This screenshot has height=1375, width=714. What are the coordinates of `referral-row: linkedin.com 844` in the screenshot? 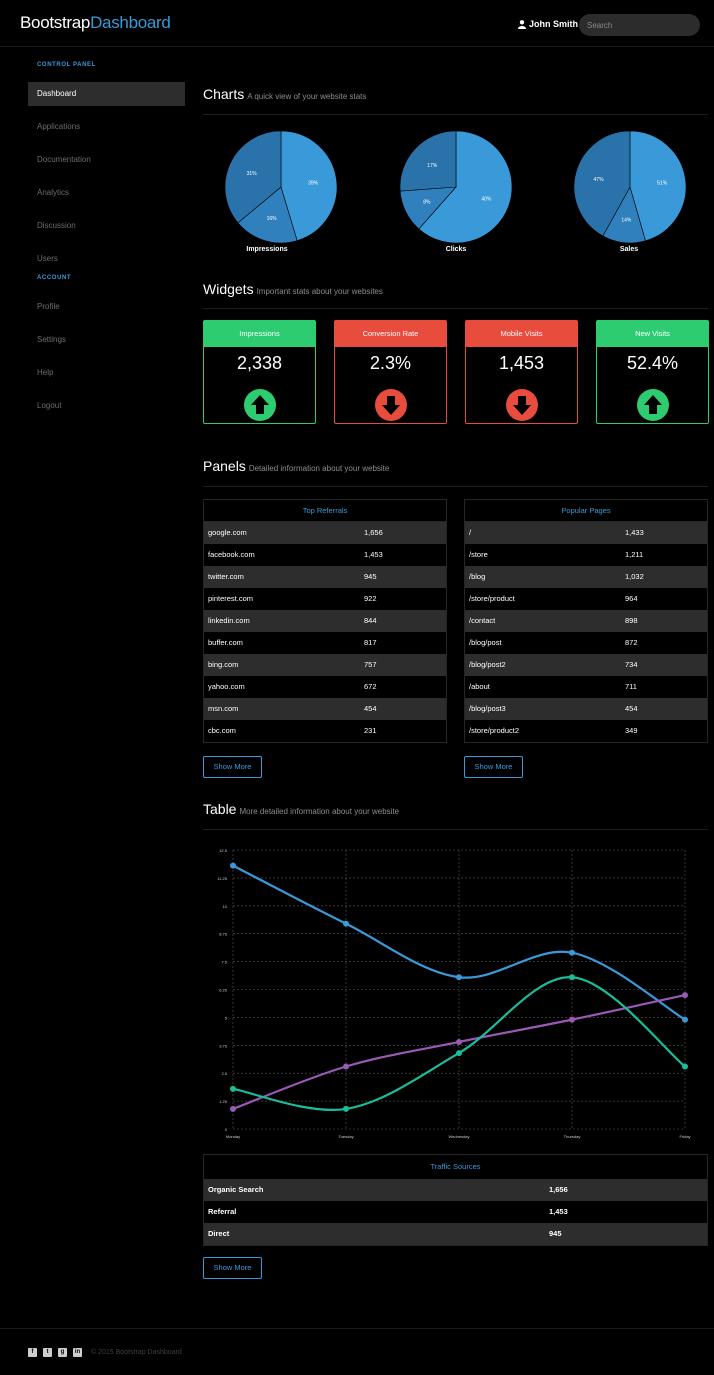 It's located at (325, 621).